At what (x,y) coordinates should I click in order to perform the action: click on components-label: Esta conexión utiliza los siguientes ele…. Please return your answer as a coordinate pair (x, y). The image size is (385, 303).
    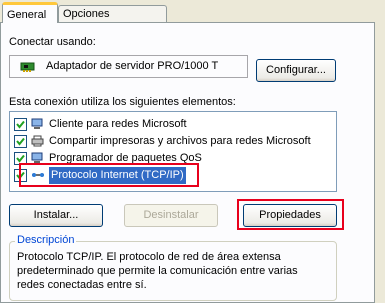
    Looking at the image, I should click on (122, 102).